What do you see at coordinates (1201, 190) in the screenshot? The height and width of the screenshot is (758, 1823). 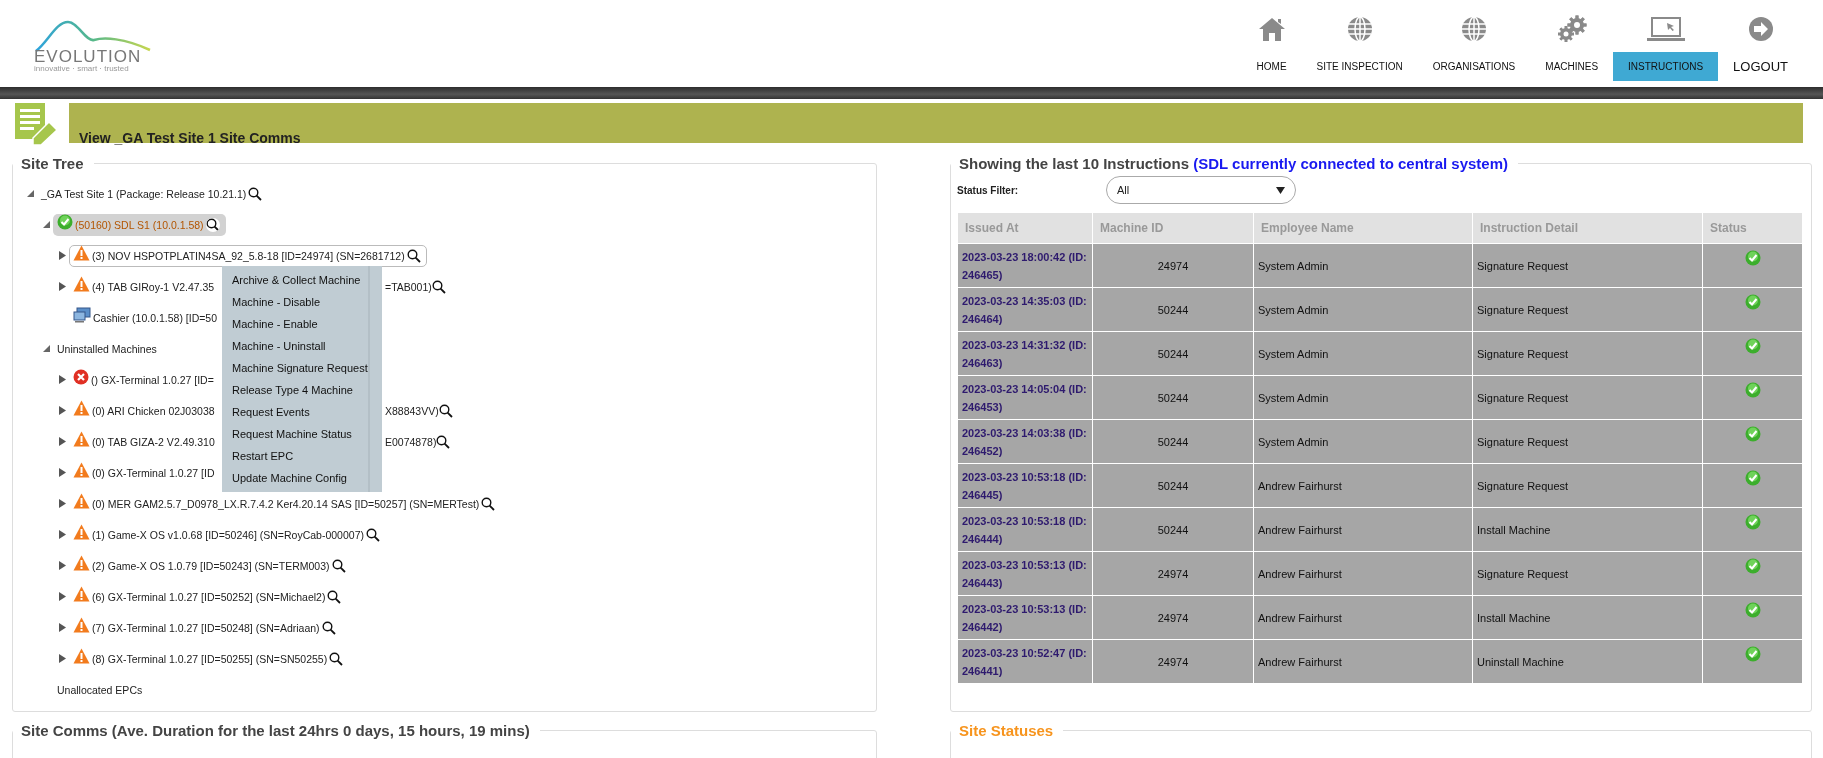 I see `status-filter-dropdown: All` at bounding box center [1201, 190].